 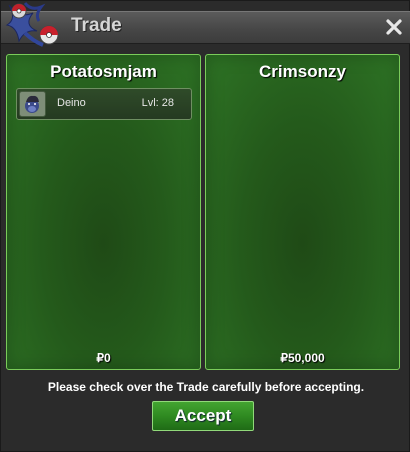 I want to click on player-name-right: Crimsonzy, so click(x=302, y=71).